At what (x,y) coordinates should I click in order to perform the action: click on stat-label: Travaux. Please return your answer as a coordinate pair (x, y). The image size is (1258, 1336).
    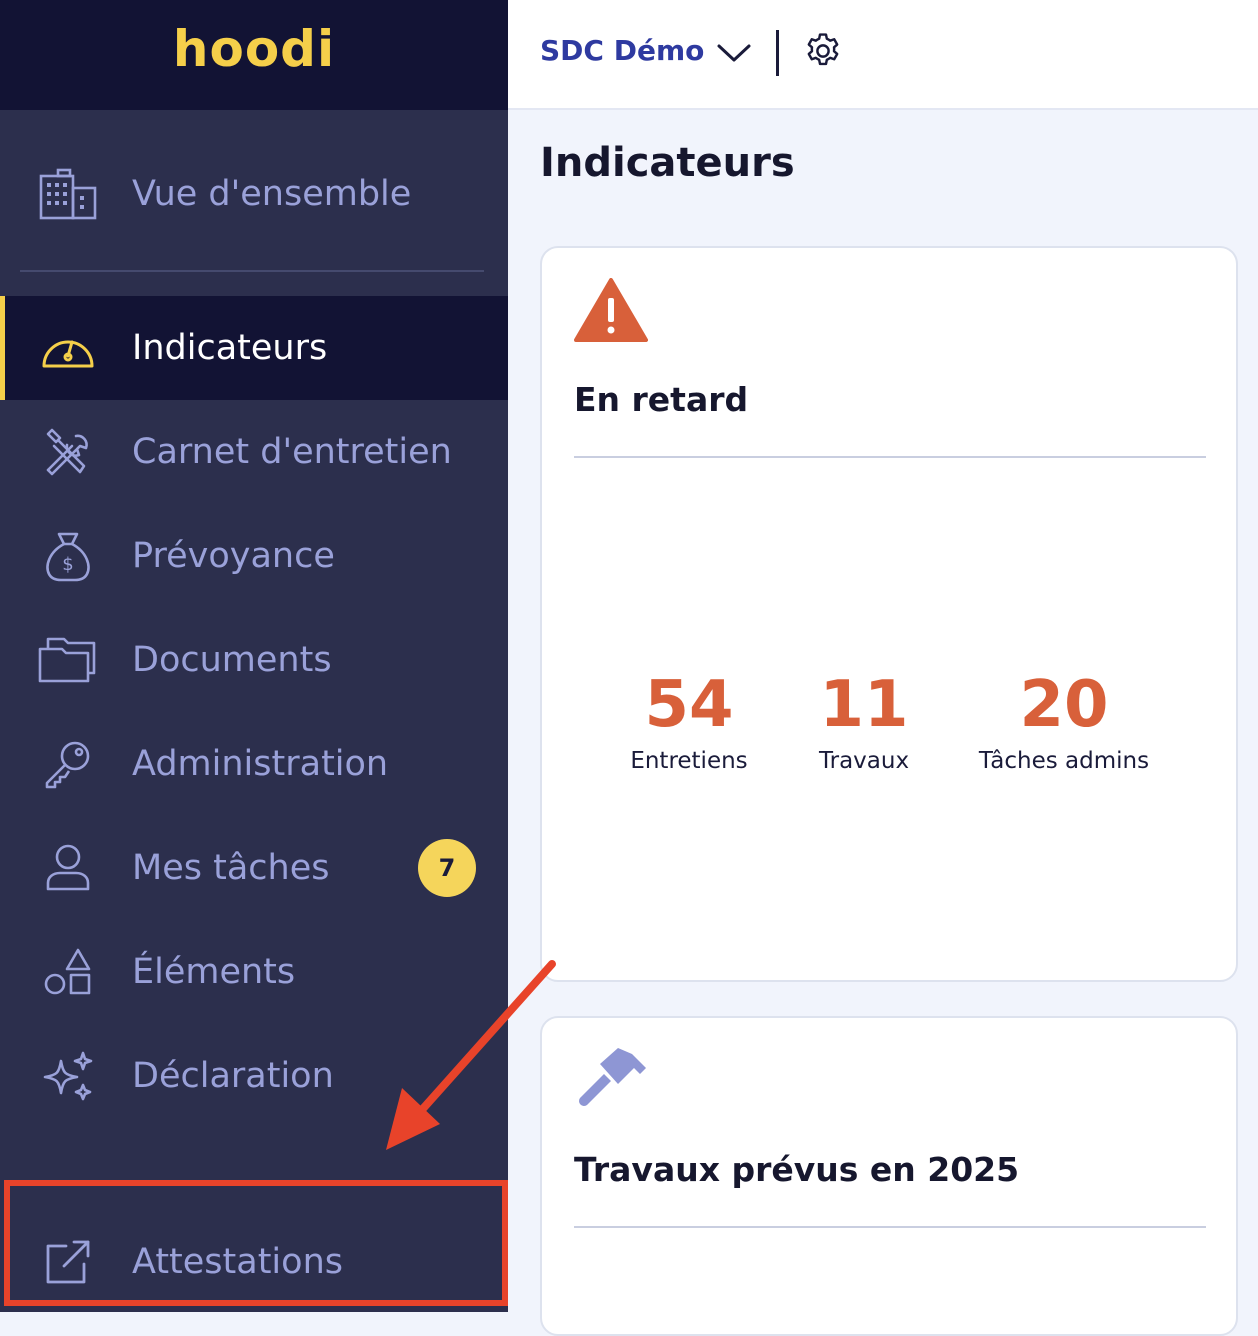
    Looking at the image, I should click on (864, 761).